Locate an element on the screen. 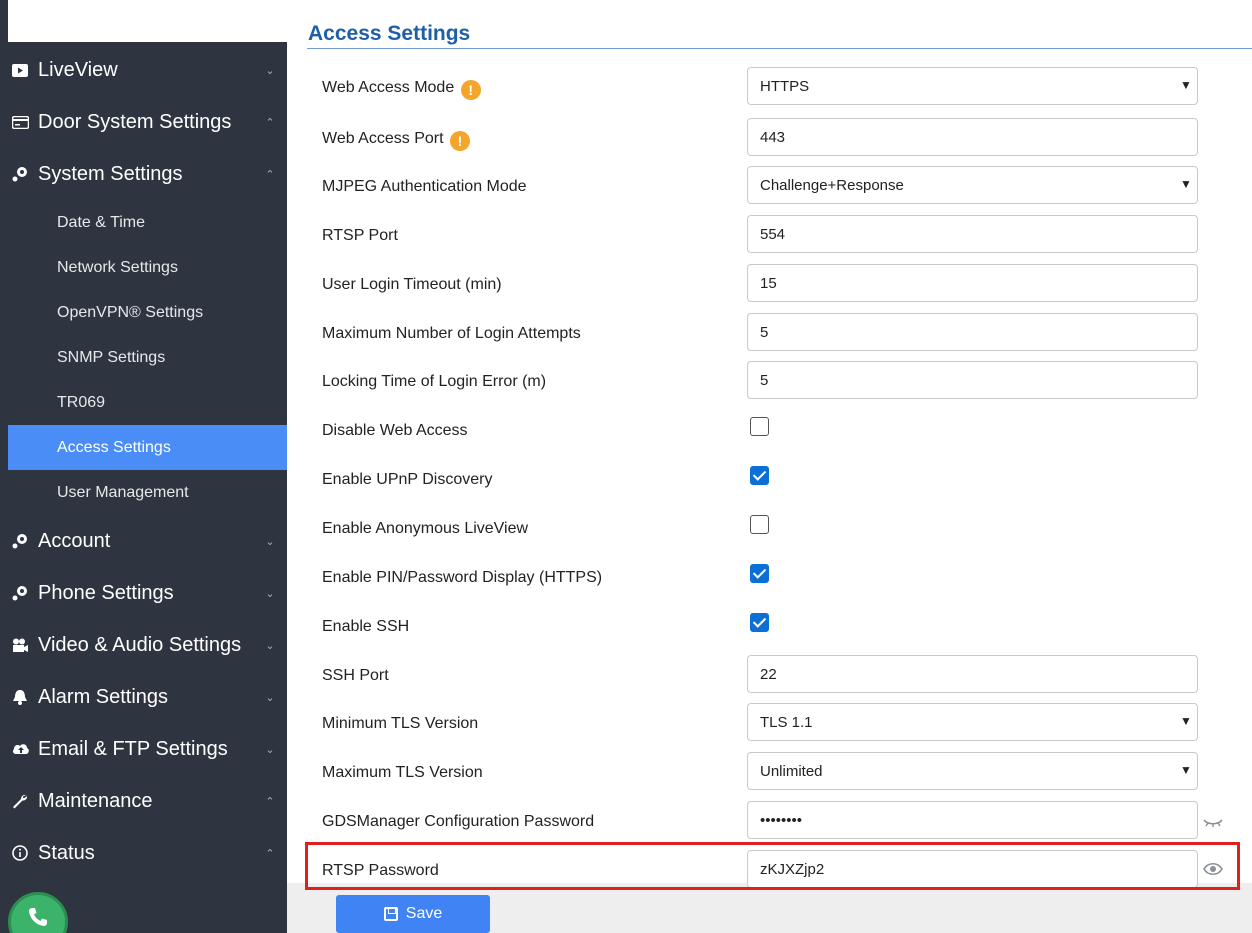 The image size is (1252, 933). field-label: GDSManager Configuration Password is located at coordinates (458, 821).